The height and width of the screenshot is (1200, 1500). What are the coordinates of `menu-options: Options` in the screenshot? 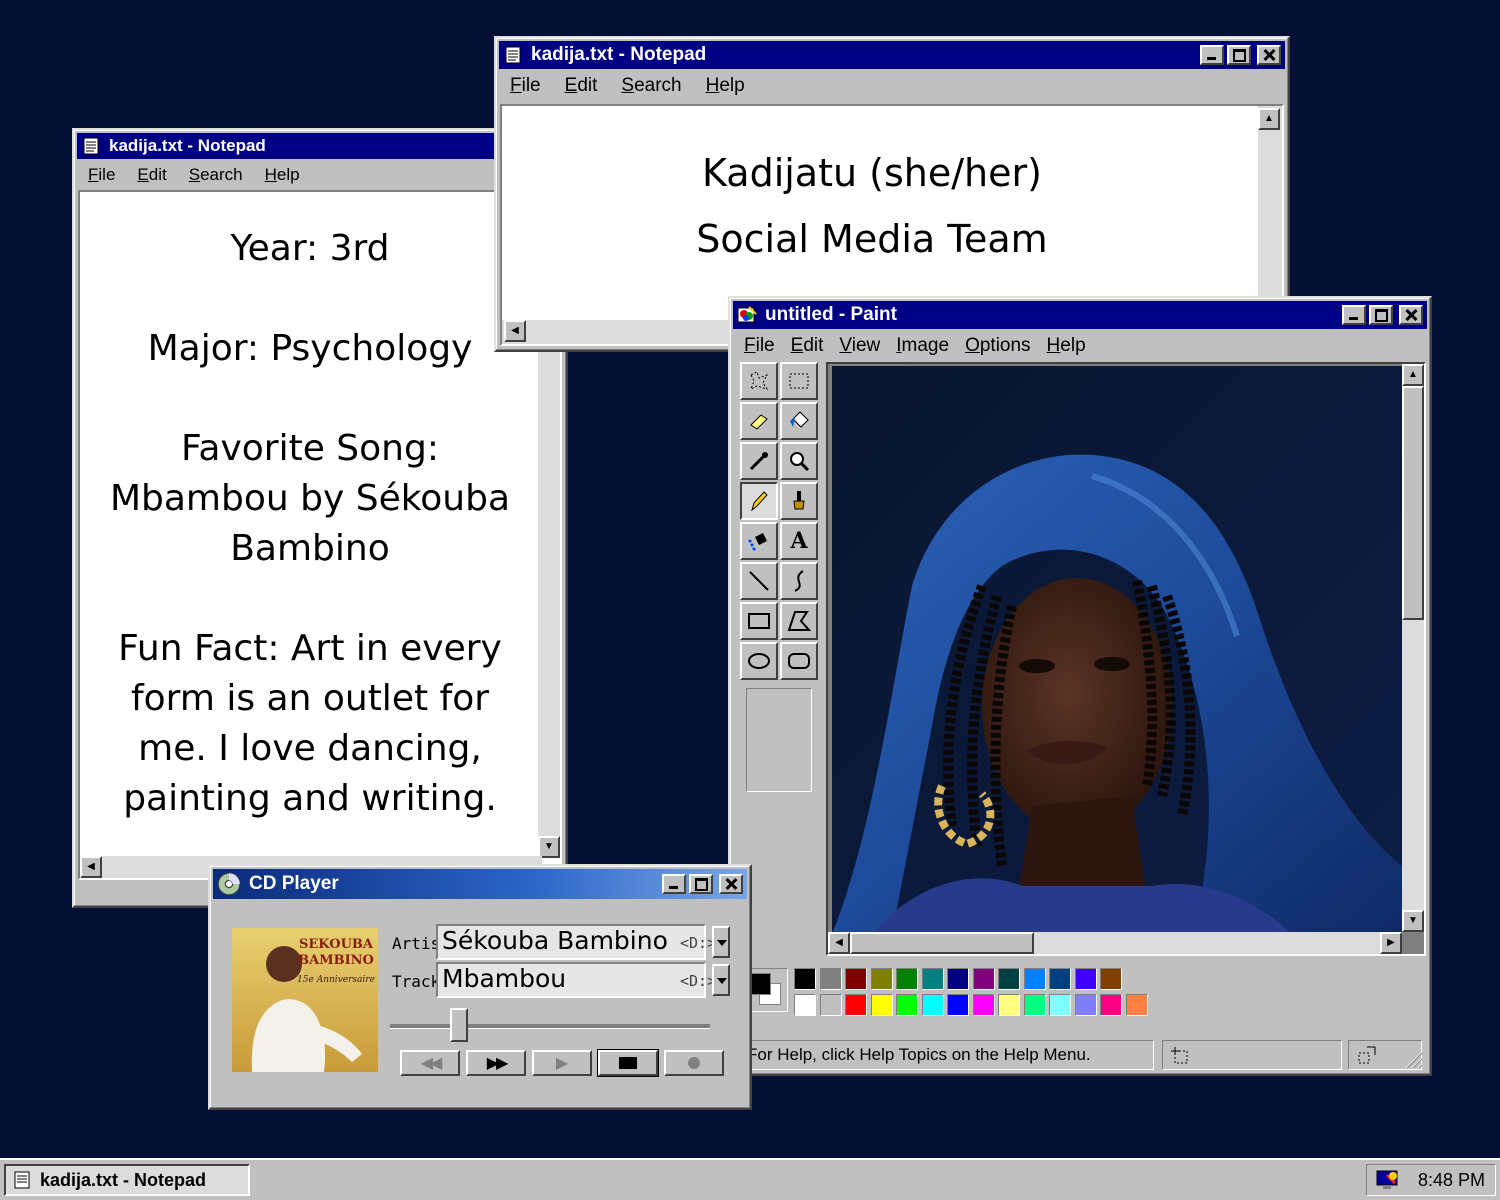 It's located at (997, 346).